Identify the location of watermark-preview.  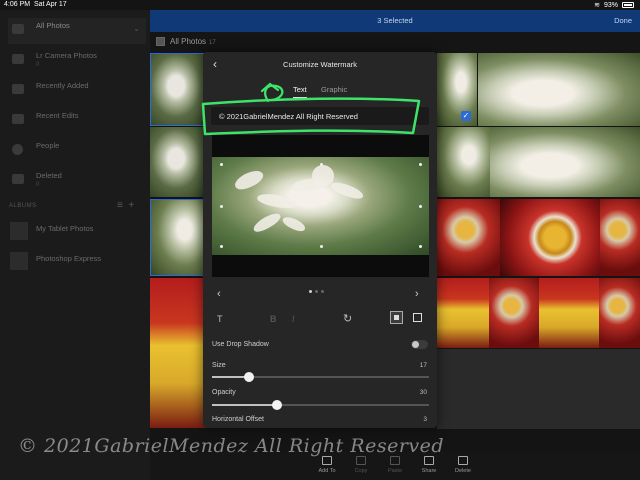
(320, 206).